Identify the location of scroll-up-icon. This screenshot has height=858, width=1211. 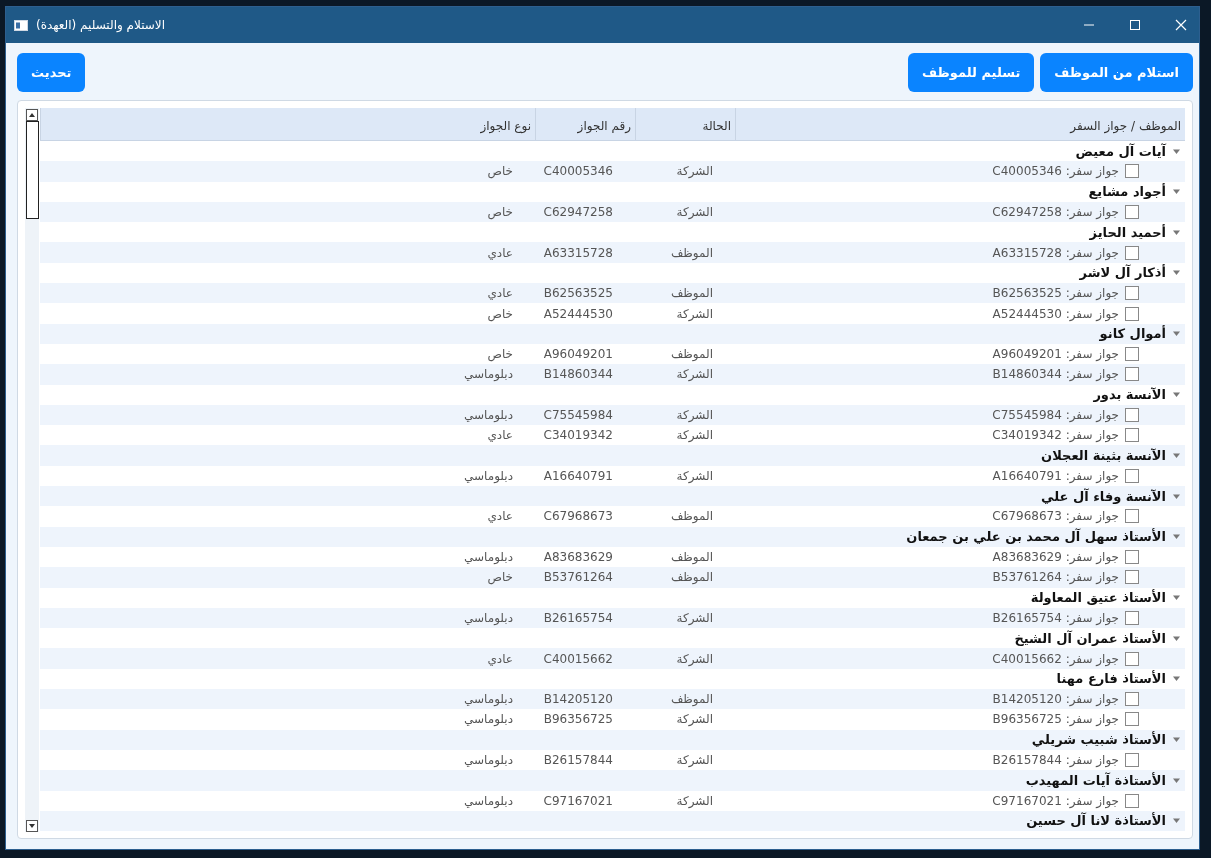
(32, 115).